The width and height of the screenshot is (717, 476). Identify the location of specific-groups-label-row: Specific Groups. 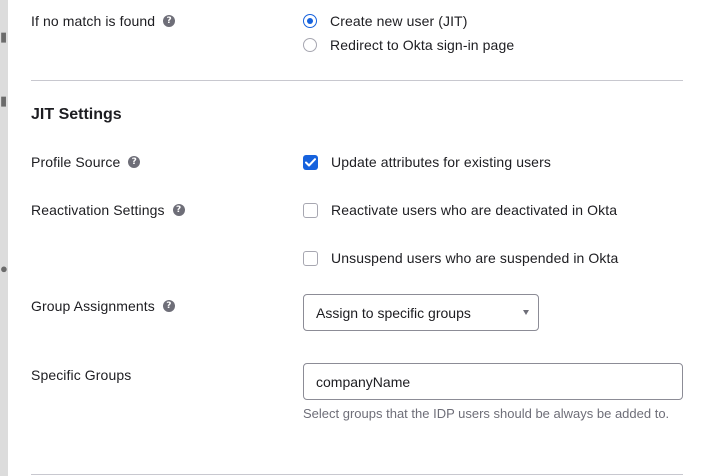
(81, 375).